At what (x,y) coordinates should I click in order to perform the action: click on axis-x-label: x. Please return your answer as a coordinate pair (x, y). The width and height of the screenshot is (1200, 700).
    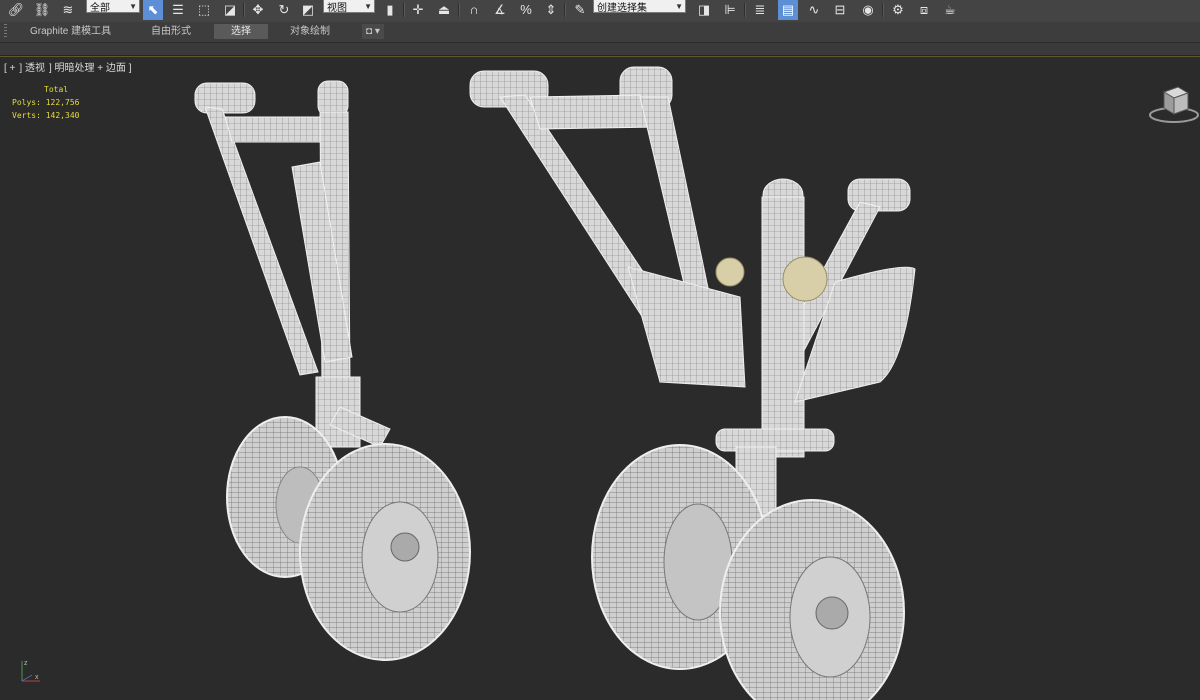
    Looking at the image, I should click on (37, 677).